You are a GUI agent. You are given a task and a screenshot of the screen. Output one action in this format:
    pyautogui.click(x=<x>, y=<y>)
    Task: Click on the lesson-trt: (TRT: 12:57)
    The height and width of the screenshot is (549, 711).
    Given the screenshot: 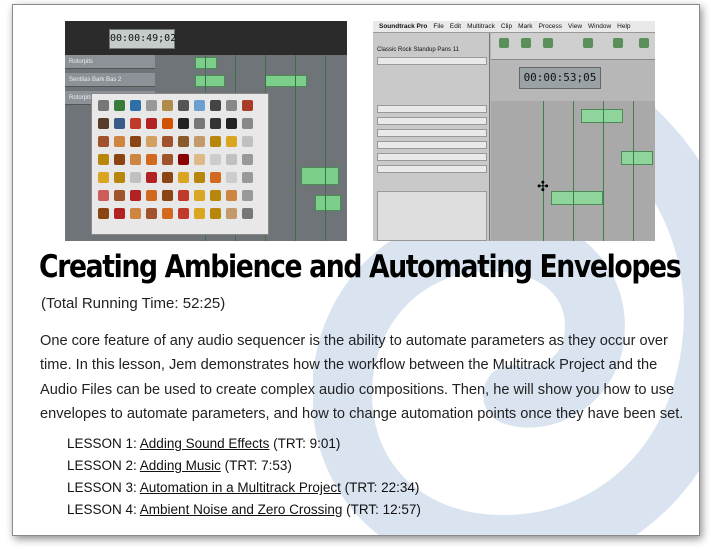 What is the action you would take?
    pyautogui.click(x=381, y=509)
    